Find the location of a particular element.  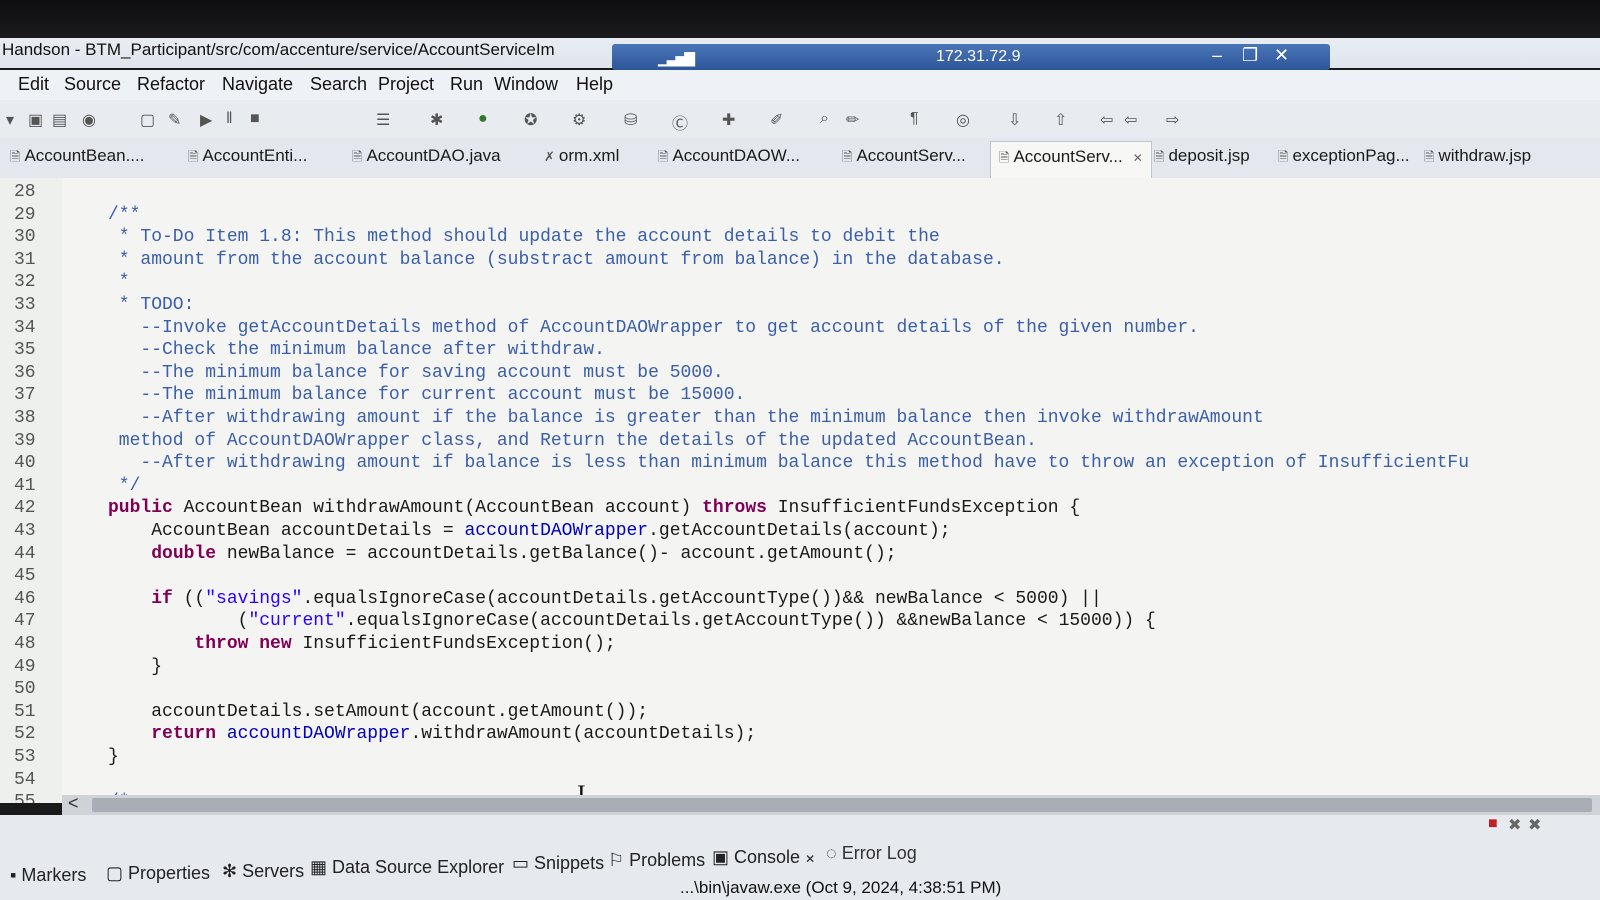

menu-search: Search is located at coordinates (338, 84).